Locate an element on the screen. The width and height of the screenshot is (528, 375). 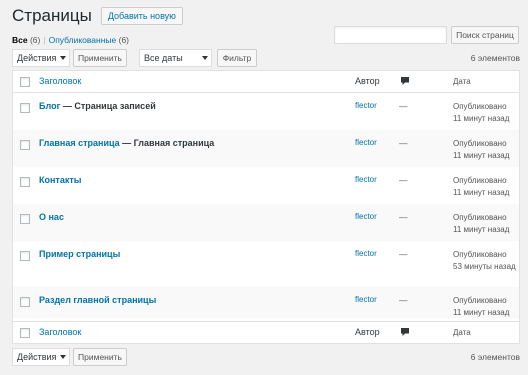
page-title-link: Блог is located at coordinates (49, 106).